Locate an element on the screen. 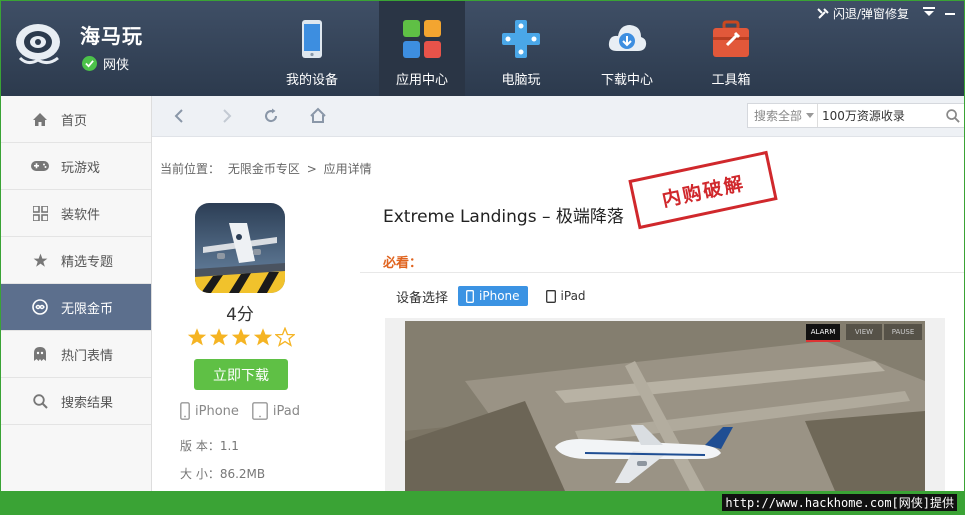 Image resolution: width=965 pixels, height=515 pixels. sidebar-item-label: 精选专题 is located at coordinates (87, 262).